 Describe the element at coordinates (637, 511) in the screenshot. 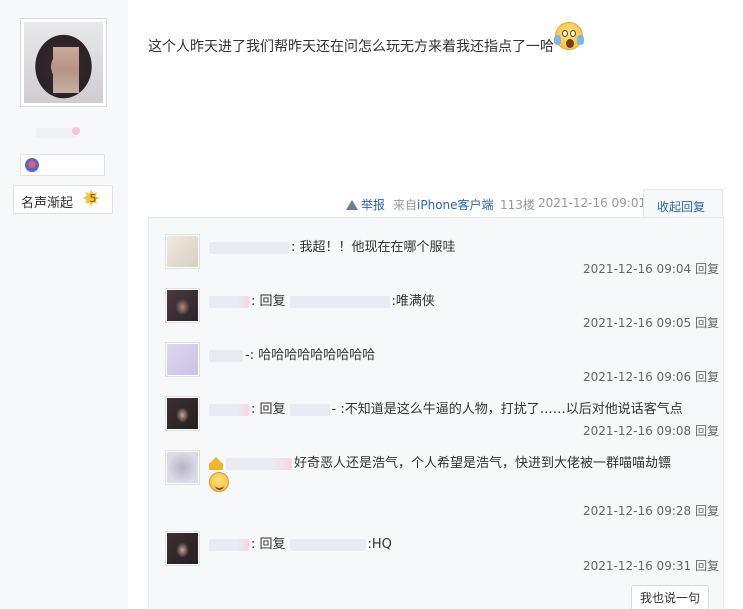

I see `reply-time: 2021-12-16 09:28` at that location.